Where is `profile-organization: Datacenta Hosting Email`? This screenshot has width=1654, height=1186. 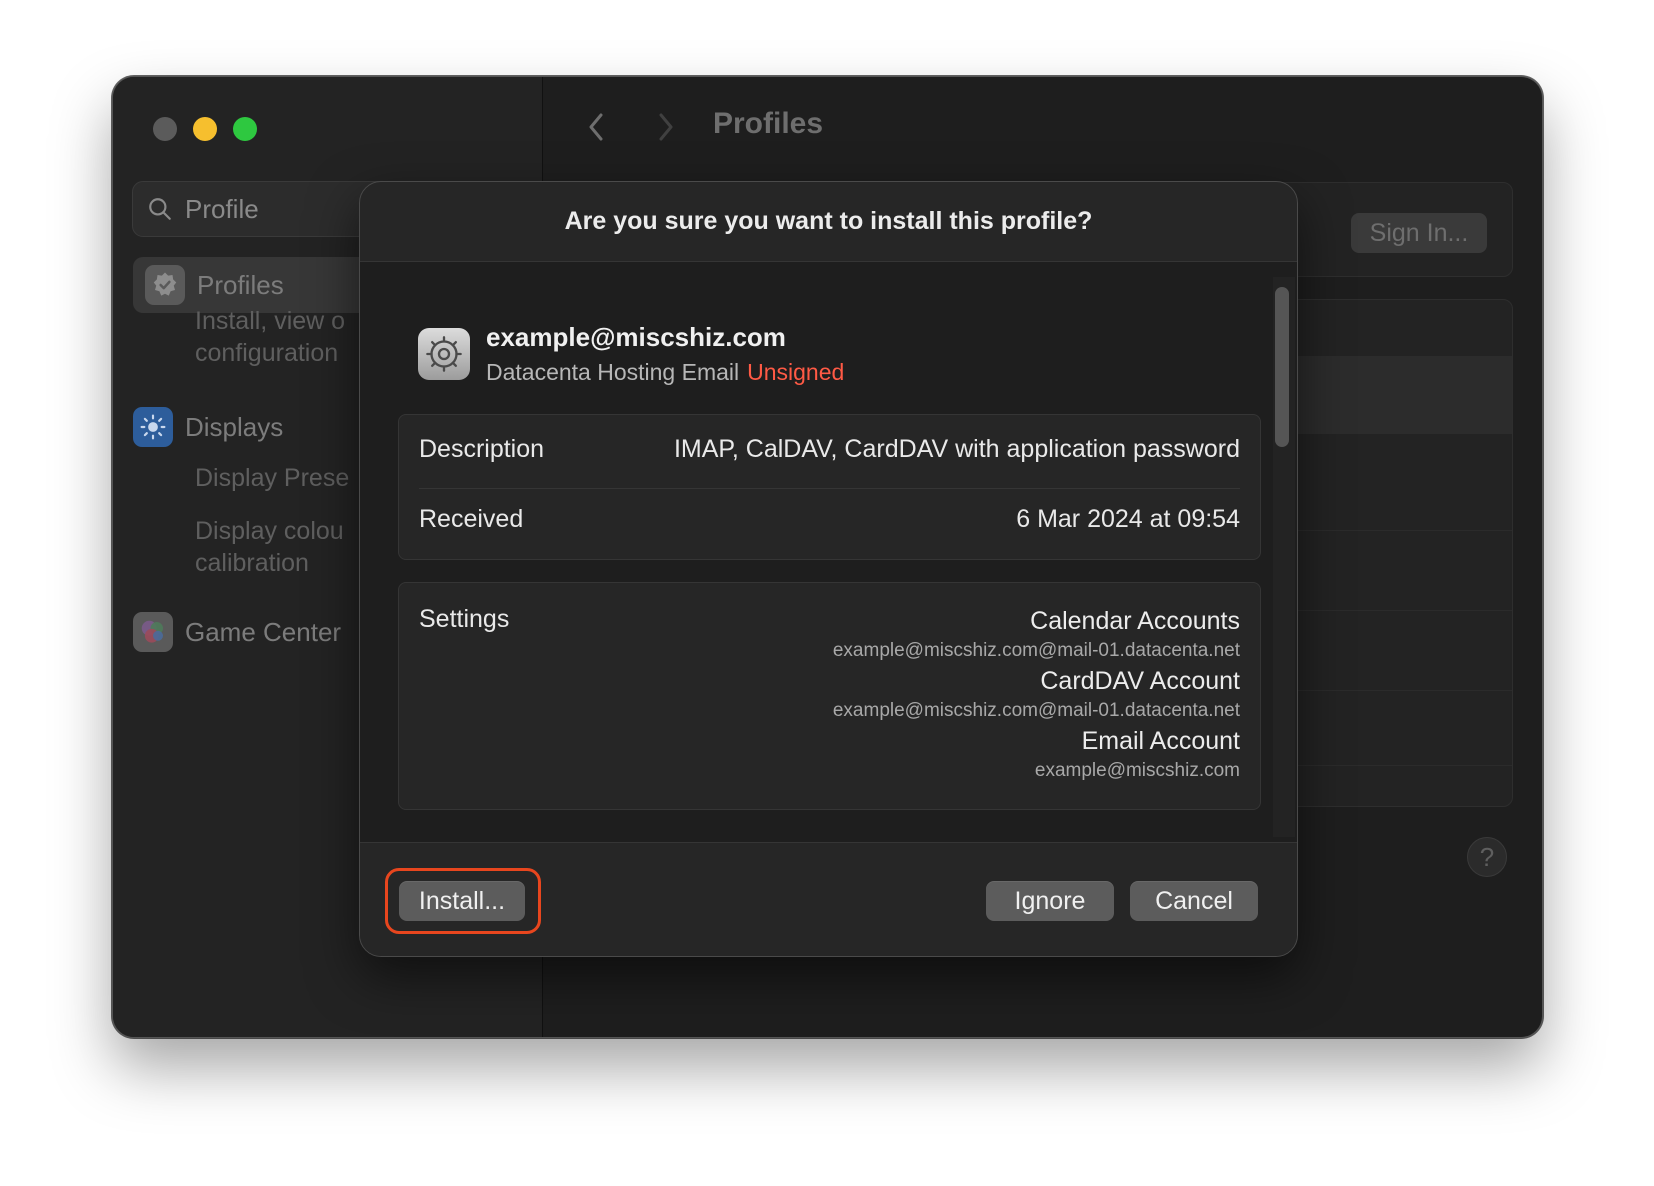
profile-organization: Datacenta Hosting Email is located at coordinates (613, 372).